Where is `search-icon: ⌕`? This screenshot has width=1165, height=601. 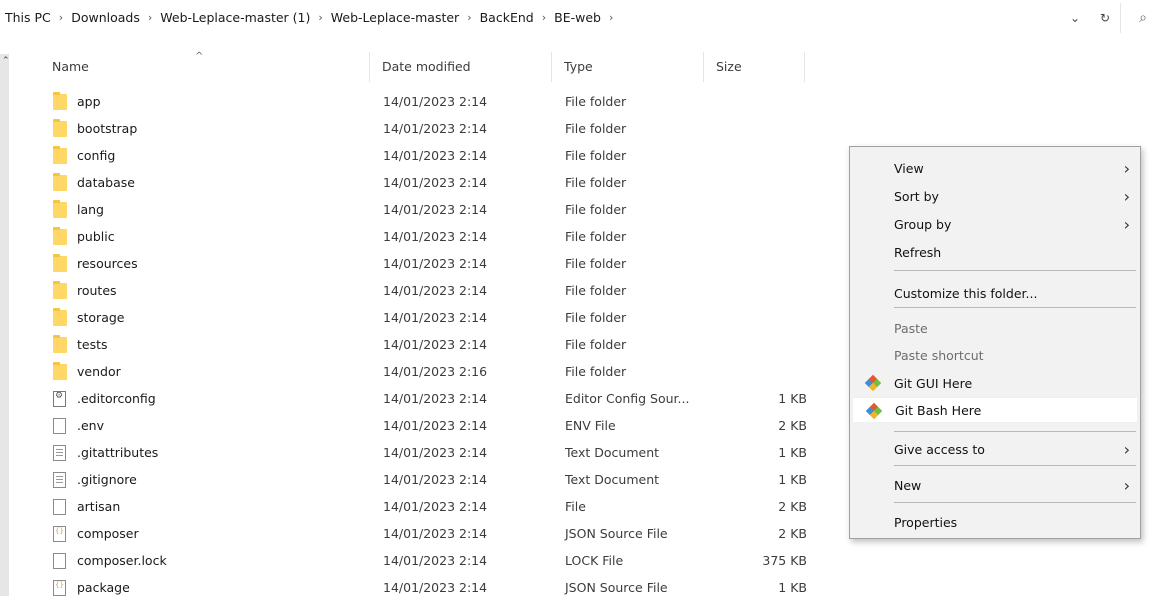 search-icon: ⌕ is located at coordinates (1143, 18).